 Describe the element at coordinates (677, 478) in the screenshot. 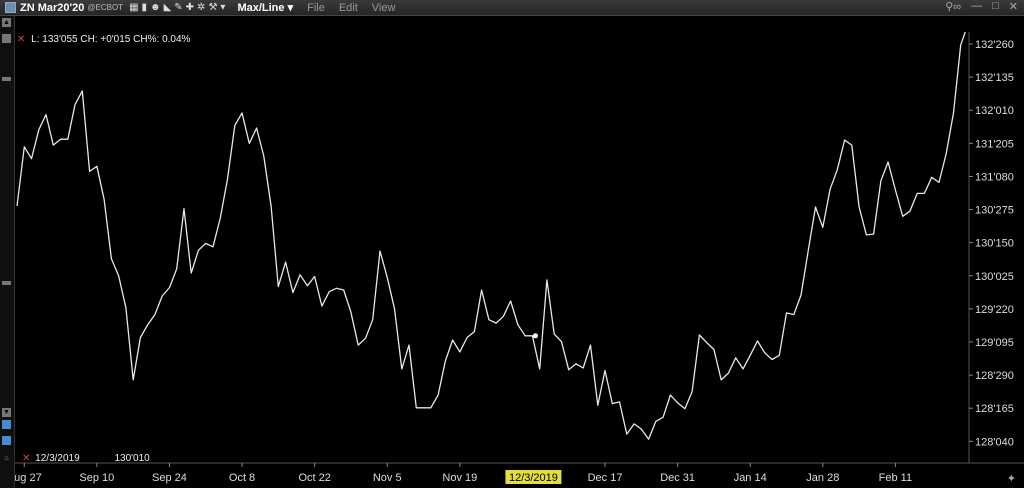

I see `x-tick-label: Dec 31` at that location.